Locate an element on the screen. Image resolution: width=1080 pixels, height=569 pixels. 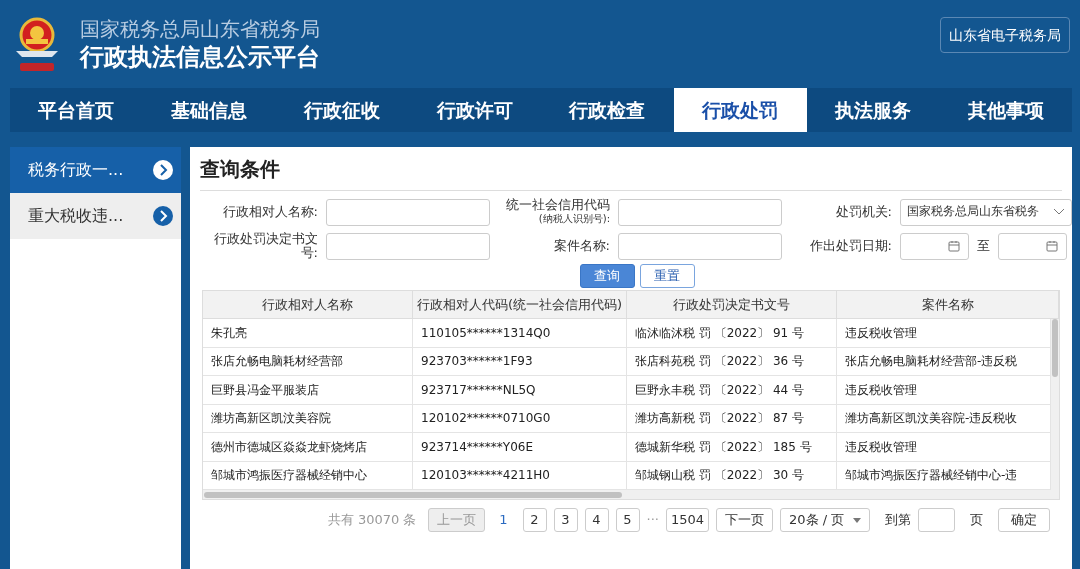
page-size-select: 20条 / 页 is located at coordinates (825, 520).